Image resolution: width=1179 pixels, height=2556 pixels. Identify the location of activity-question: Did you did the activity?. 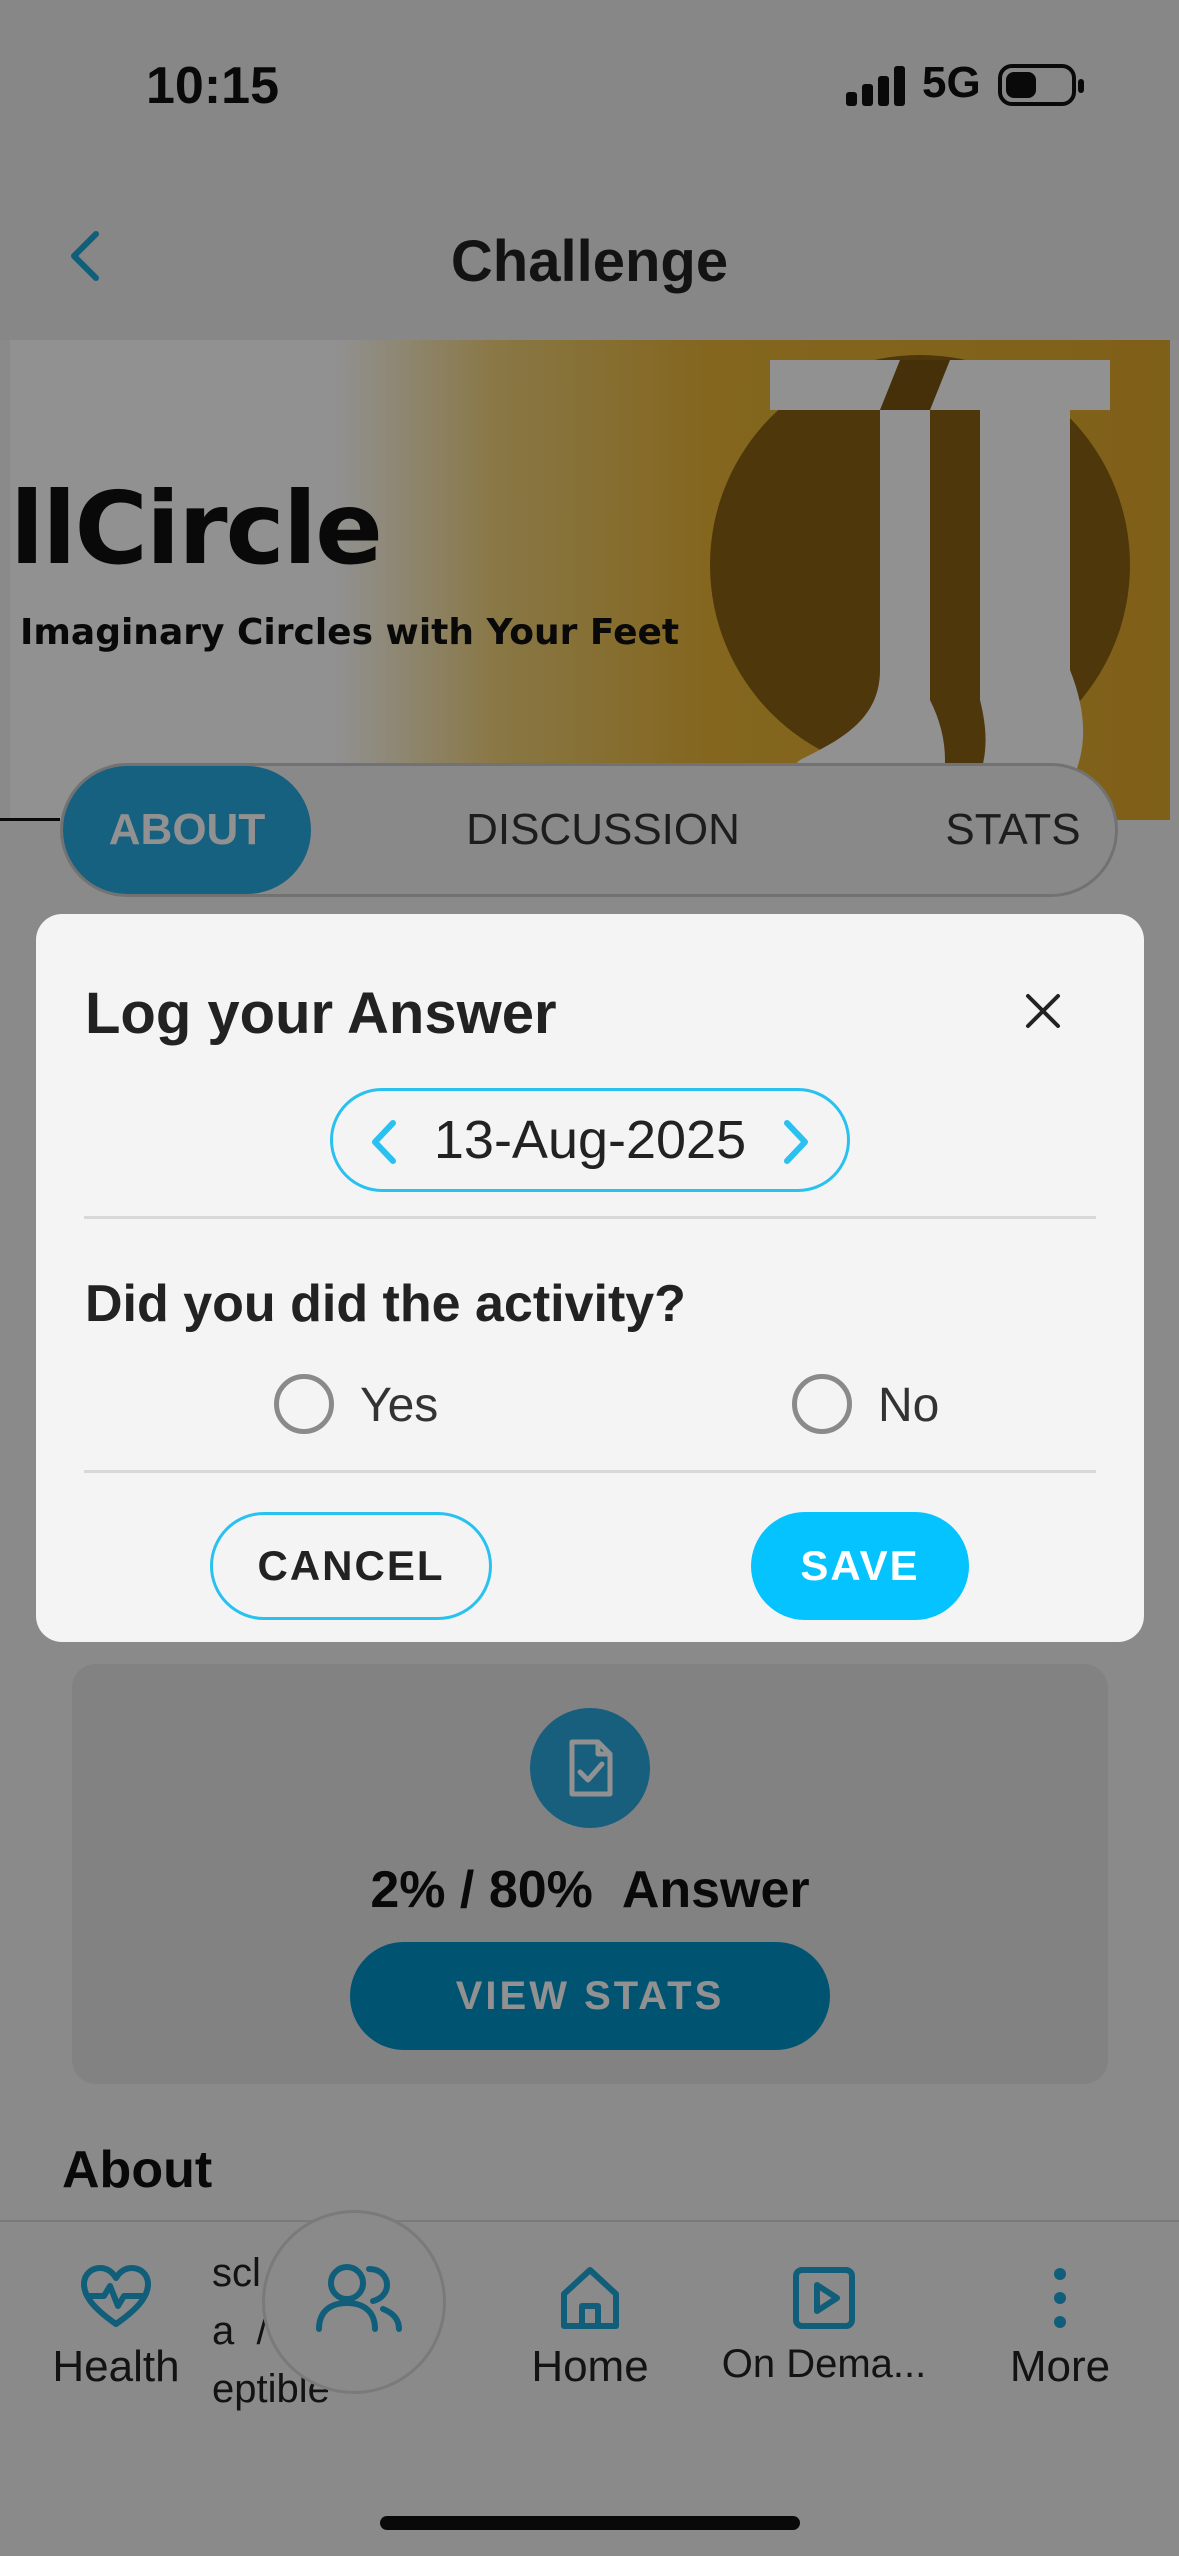
(385, 1304).